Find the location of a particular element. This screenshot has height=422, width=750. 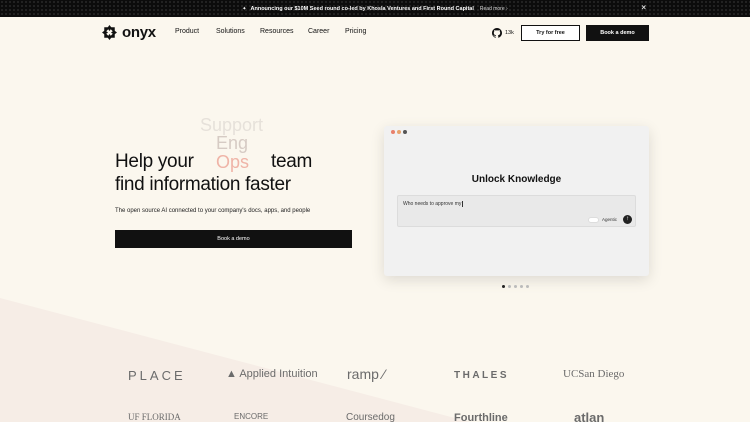

window-expand-dot is located at coordinates (405, 132).